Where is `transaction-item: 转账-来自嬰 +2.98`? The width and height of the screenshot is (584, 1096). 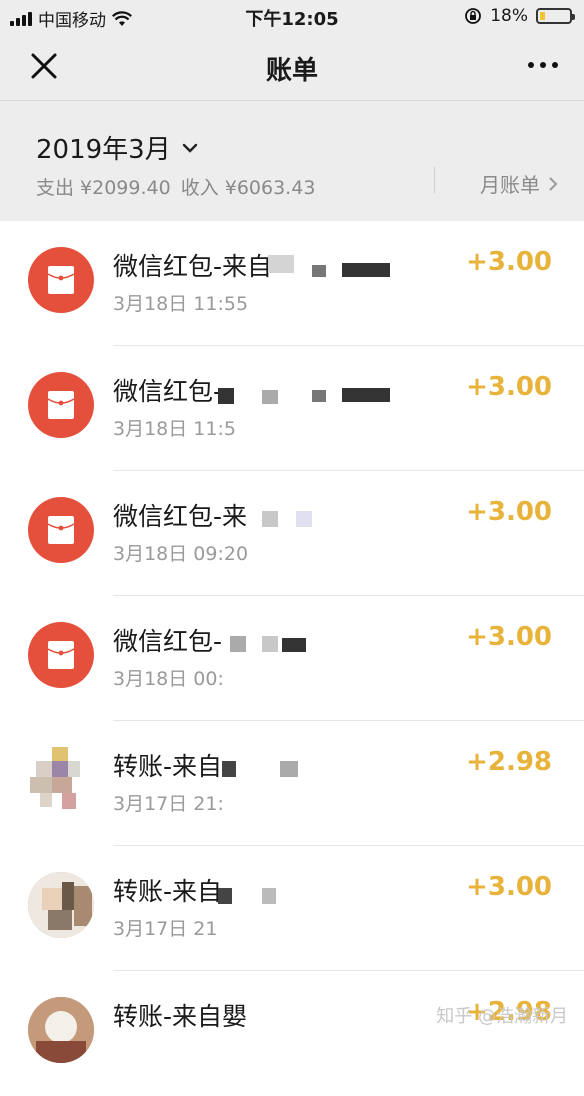
transaction-item: 转账-来自嬰 +2.98 is located at coordinates (292, 1033).